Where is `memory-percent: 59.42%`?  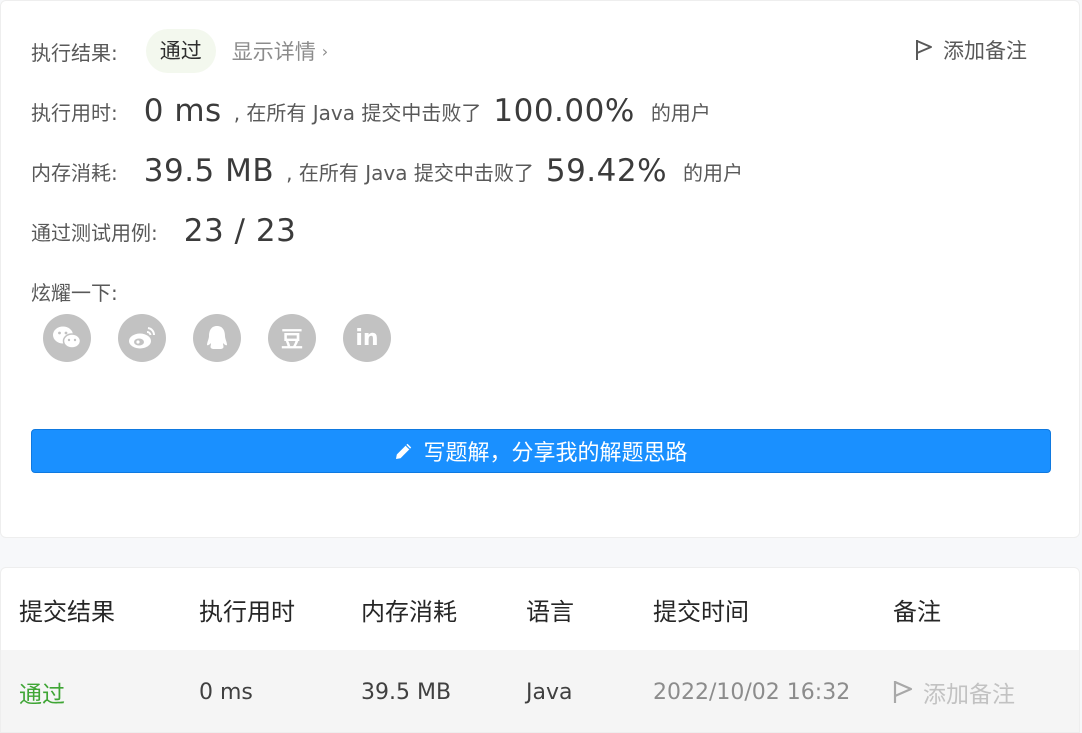
memory-percent: 59.42% is located at coordinates (606, 171).